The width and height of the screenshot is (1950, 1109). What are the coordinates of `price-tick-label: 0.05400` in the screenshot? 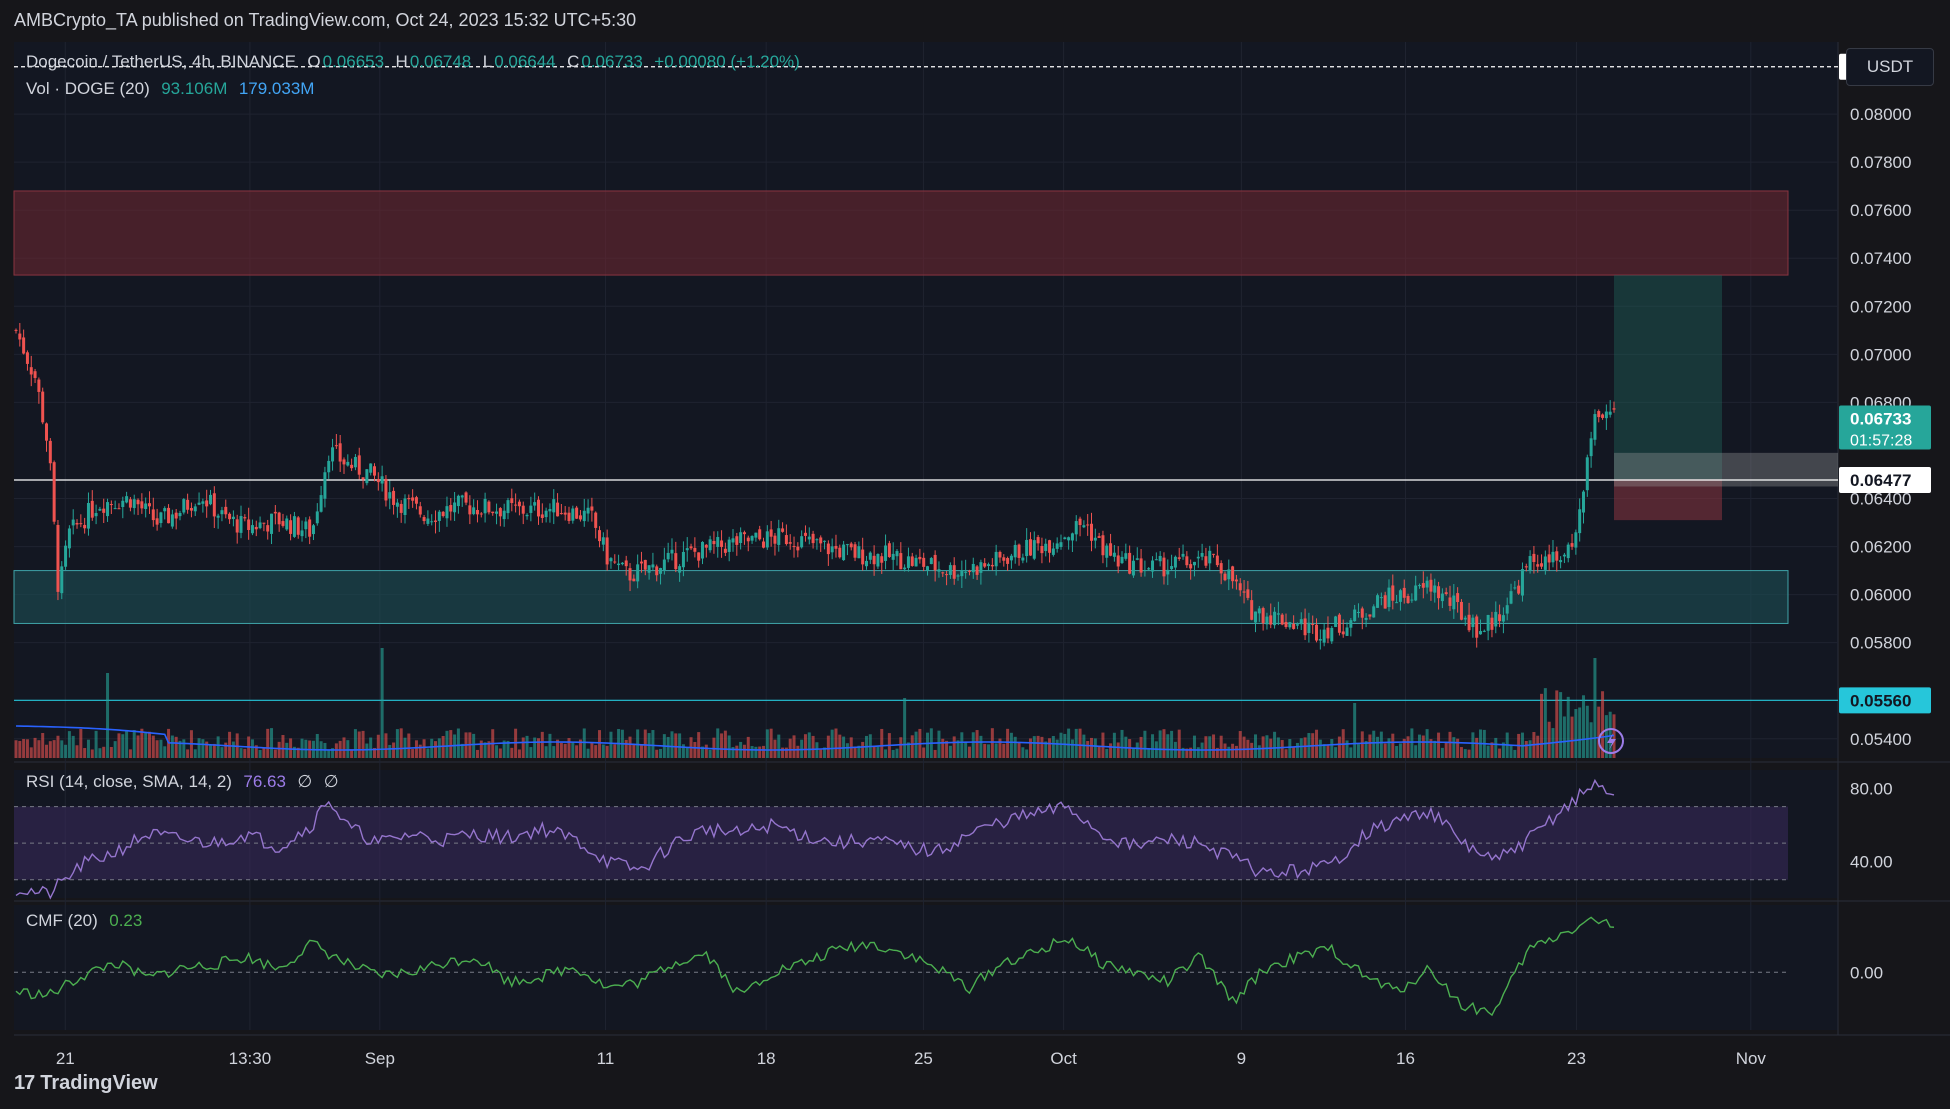 It's located at (1880, 739).